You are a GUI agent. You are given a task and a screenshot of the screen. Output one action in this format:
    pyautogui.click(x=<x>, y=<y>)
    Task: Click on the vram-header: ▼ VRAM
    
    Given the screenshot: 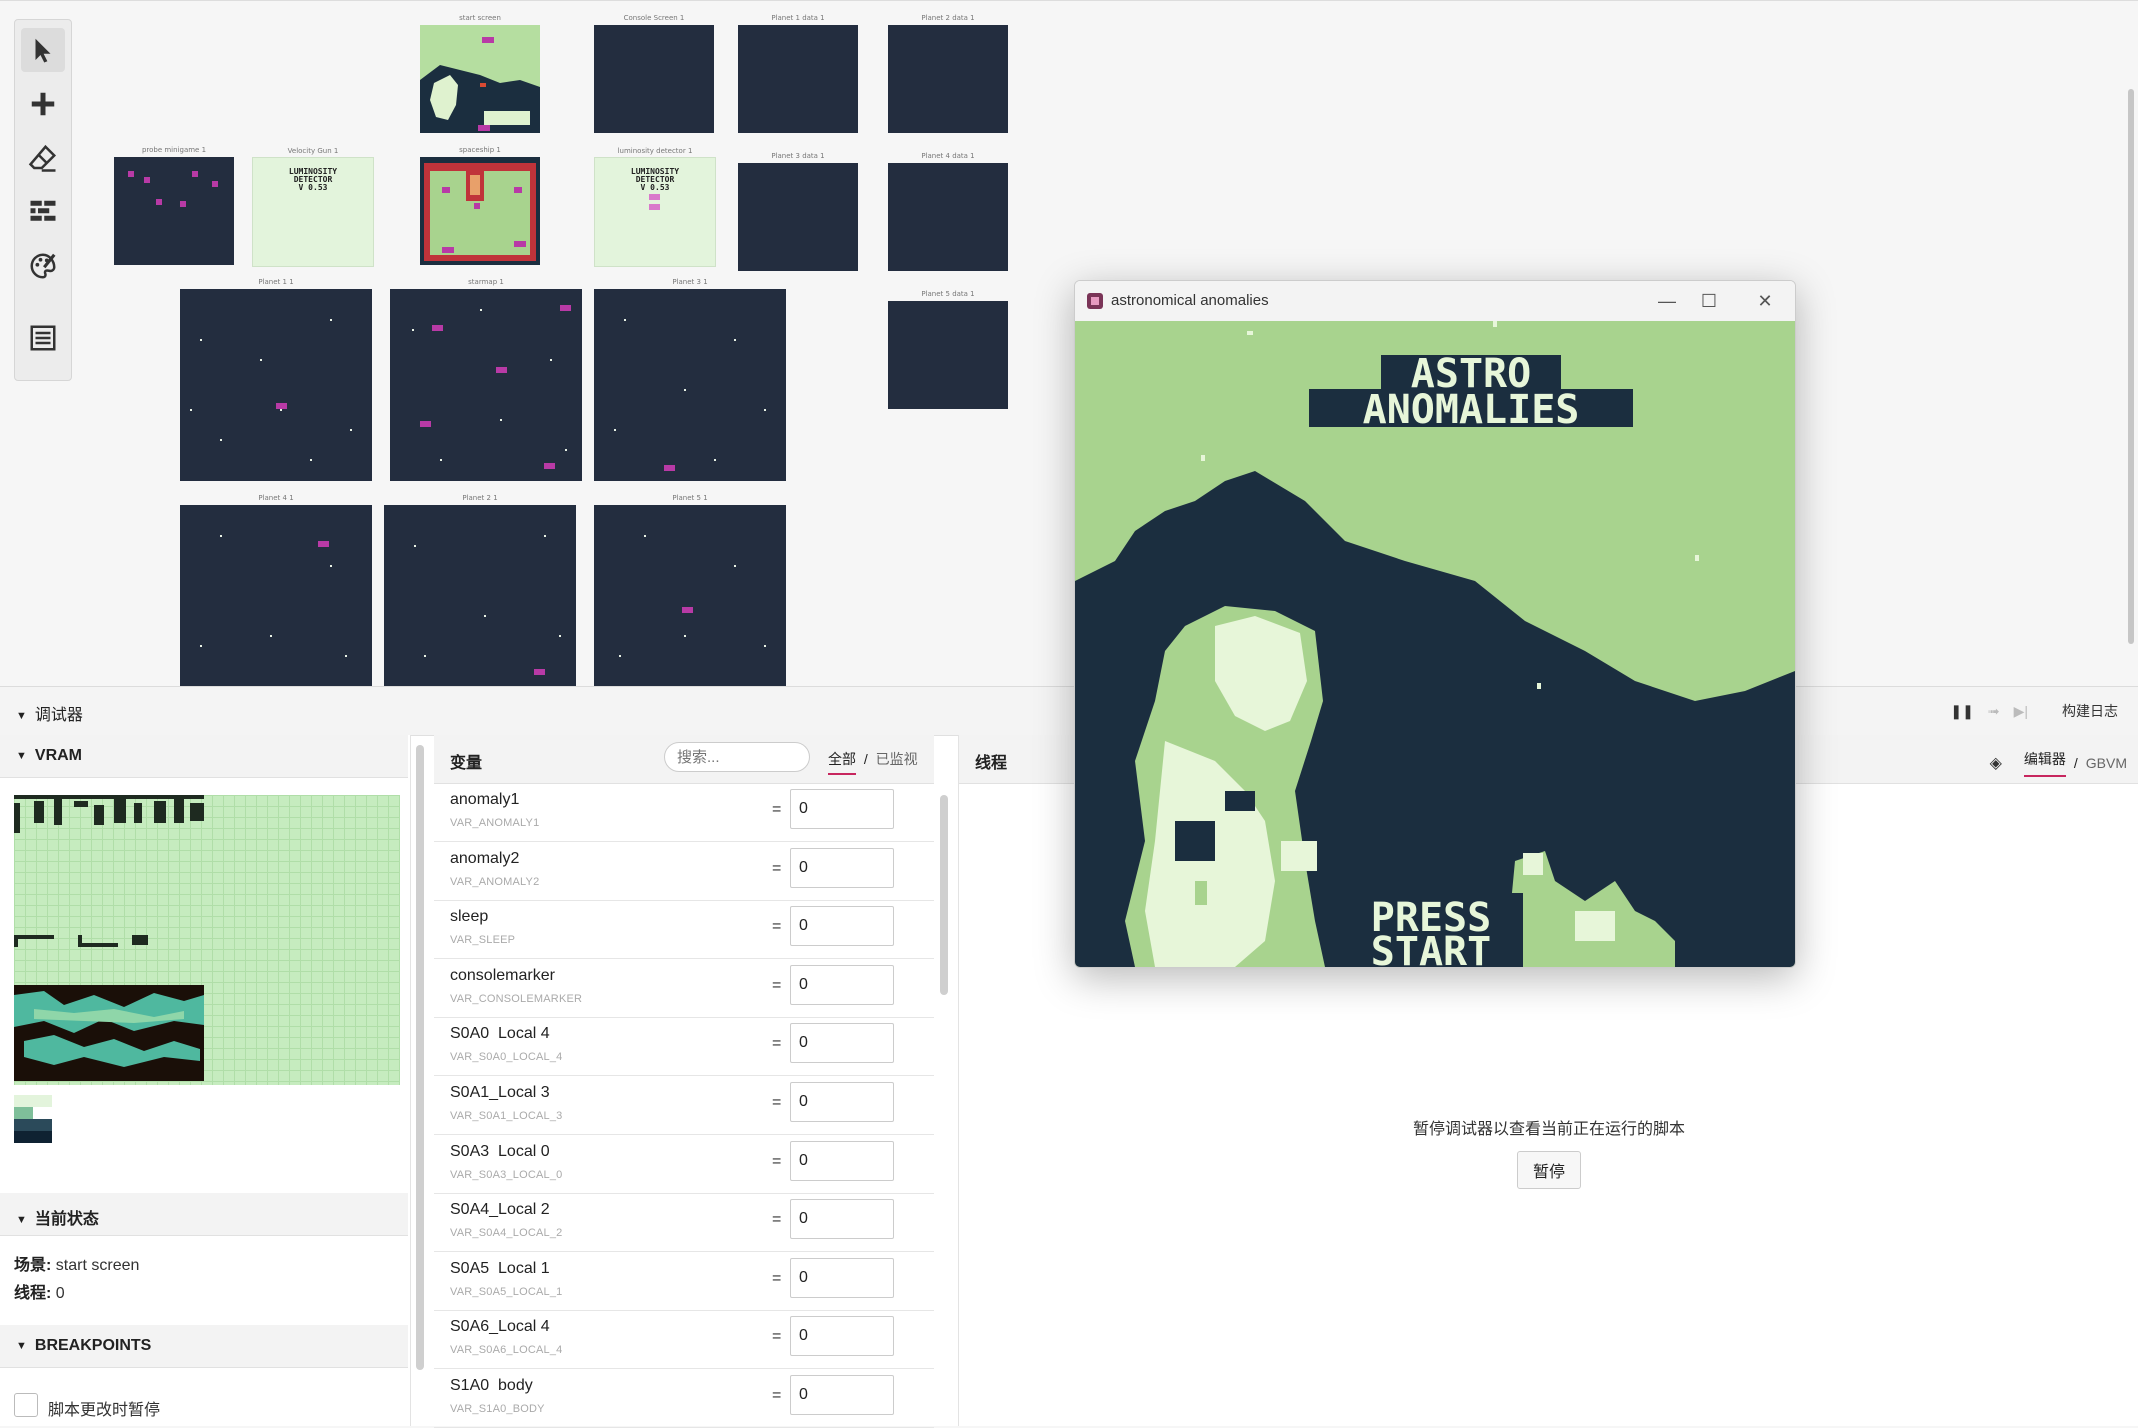 What is the action you would take?
    pyautogui.click(x=204, y=756)
    